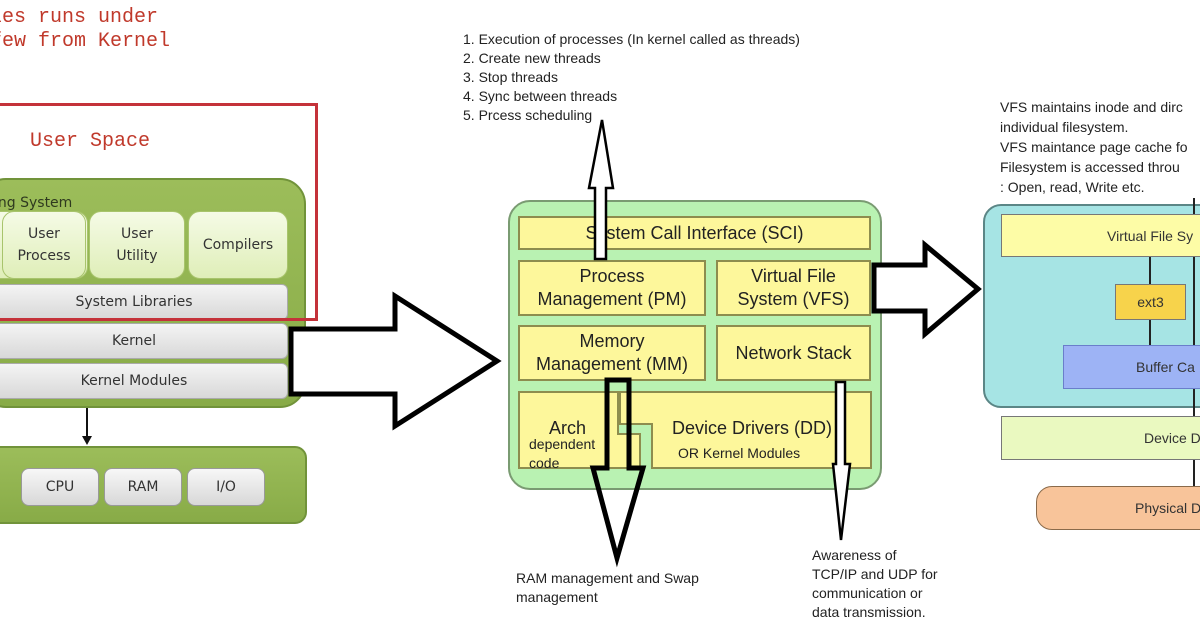 This screenshot has width=1200, height=630. What do you see at coordinates (395, 361) in the screenshot?
I see `kernel-detail-big-arrow` at bounding box center [395, 361].